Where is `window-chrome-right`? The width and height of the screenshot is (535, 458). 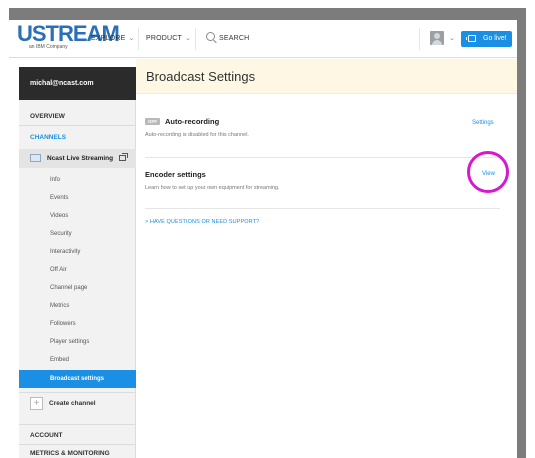 window-chrome-right is located at coordinates (521, 233).